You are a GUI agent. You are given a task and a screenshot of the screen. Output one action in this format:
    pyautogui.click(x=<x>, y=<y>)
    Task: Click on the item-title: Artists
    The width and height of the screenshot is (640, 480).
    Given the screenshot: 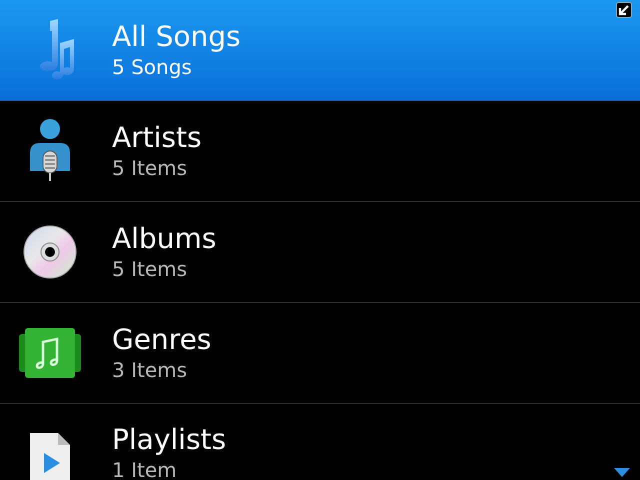 What is the action you would take?
    pyautogui.click(x=157, y=138)
    